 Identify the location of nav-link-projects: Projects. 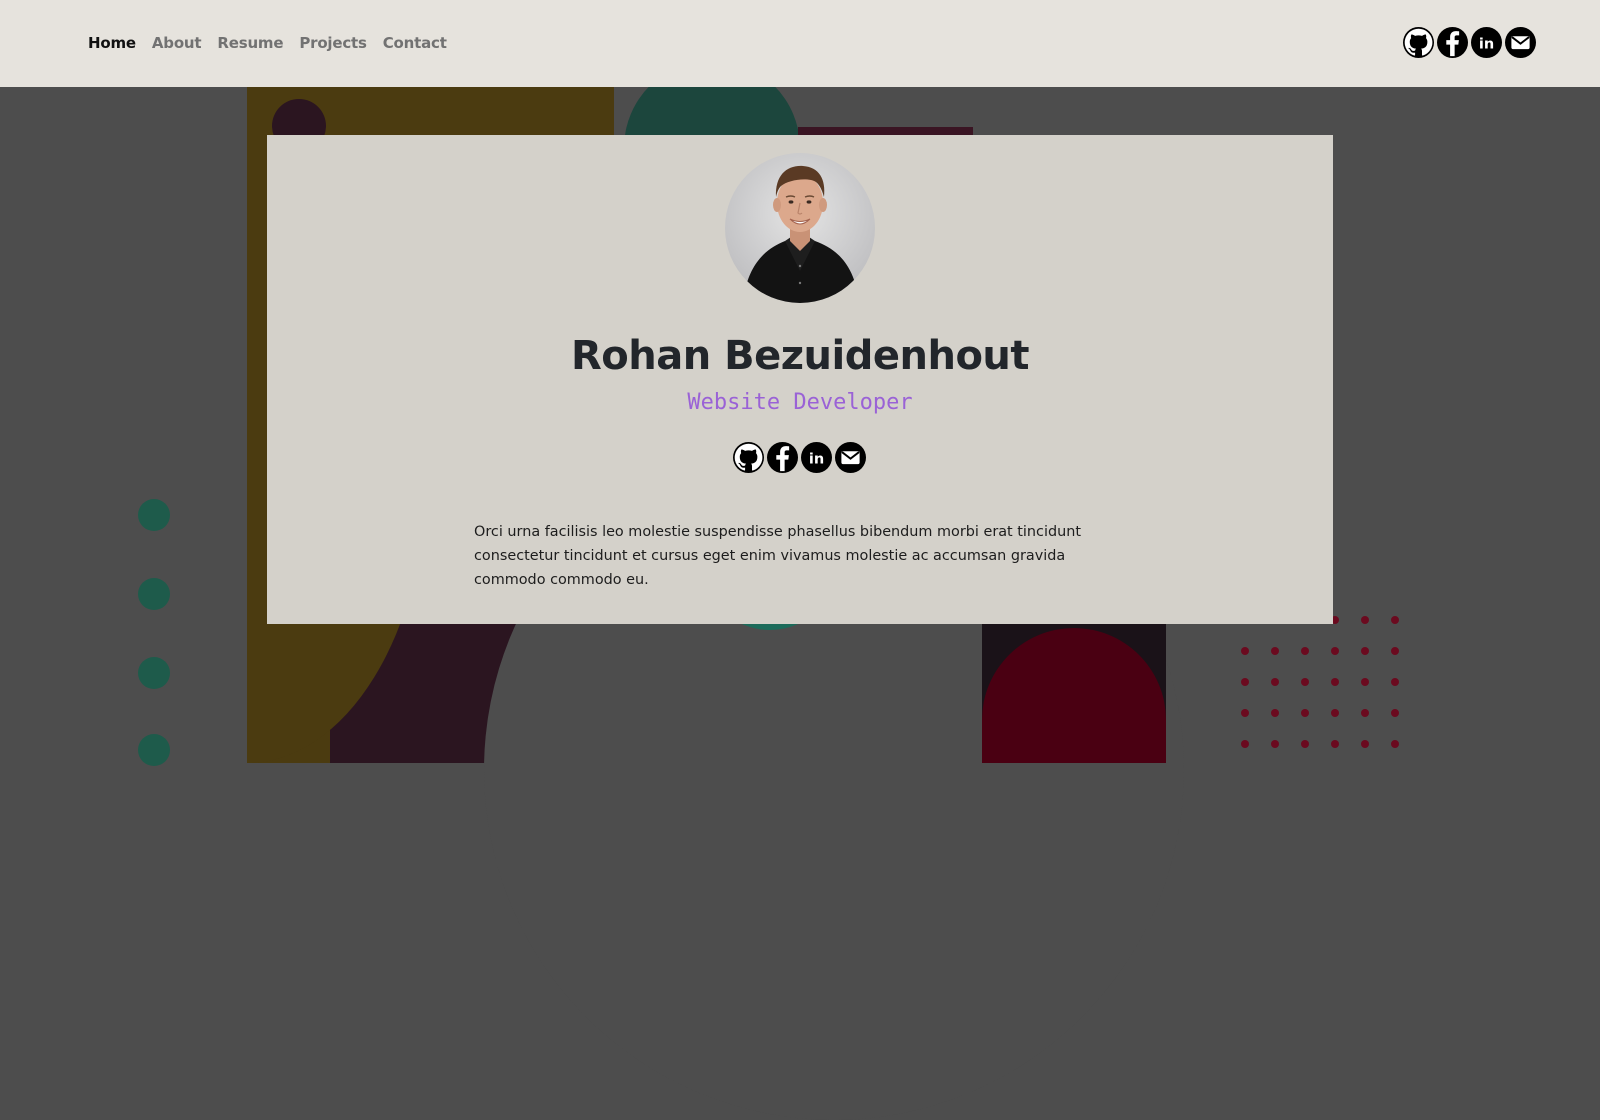
(333, 43).